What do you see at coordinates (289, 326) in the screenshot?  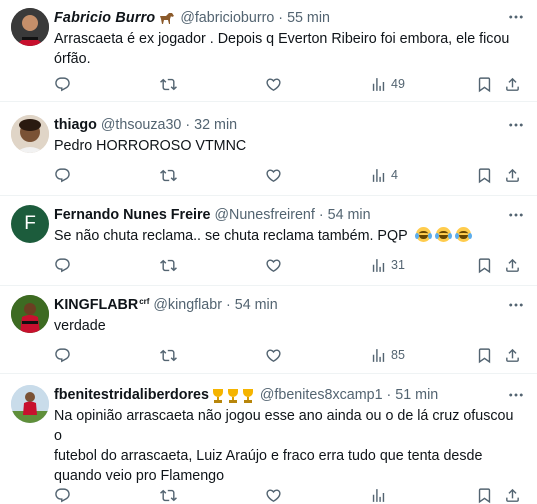 I see `tweet-text: verdade` at bounding box center [289, 326].